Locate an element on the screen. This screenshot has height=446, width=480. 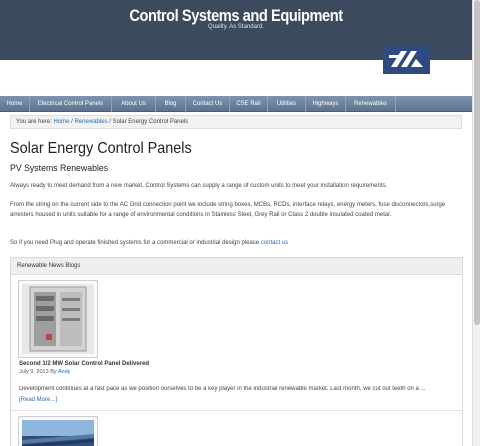
site-tagline: Quality. As Standard. is located at coordinates (236, 27).